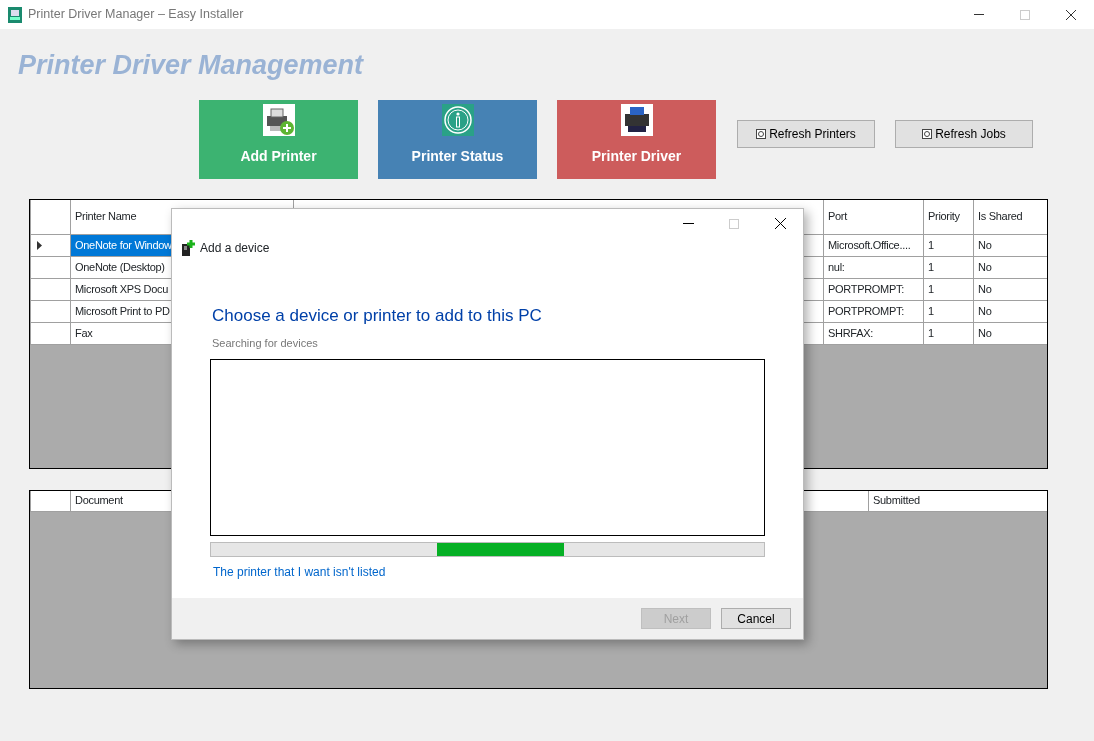 This screenshot has height=741, width=1094. What do you see at coordinates (15, 14) in the screenshot?
I see `app-icon` at bounding box center [15, 14].